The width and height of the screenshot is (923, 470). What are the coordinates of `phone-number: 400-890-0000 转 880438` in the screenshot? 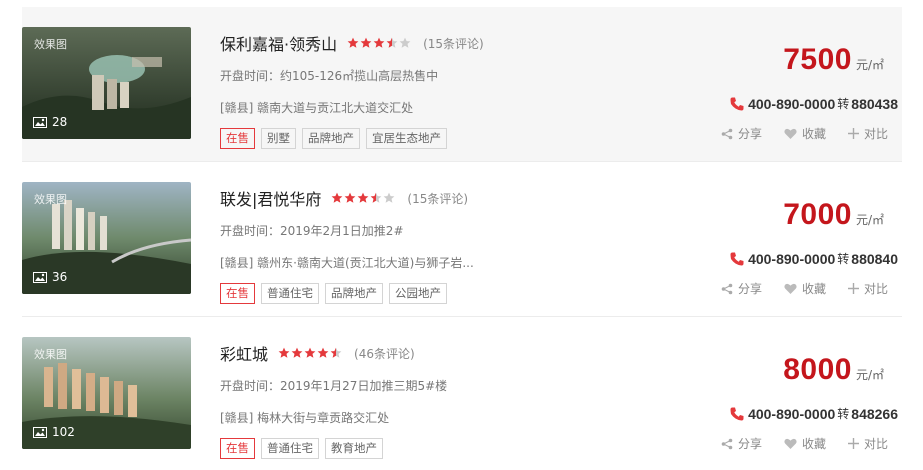 It's located at (813, 103).